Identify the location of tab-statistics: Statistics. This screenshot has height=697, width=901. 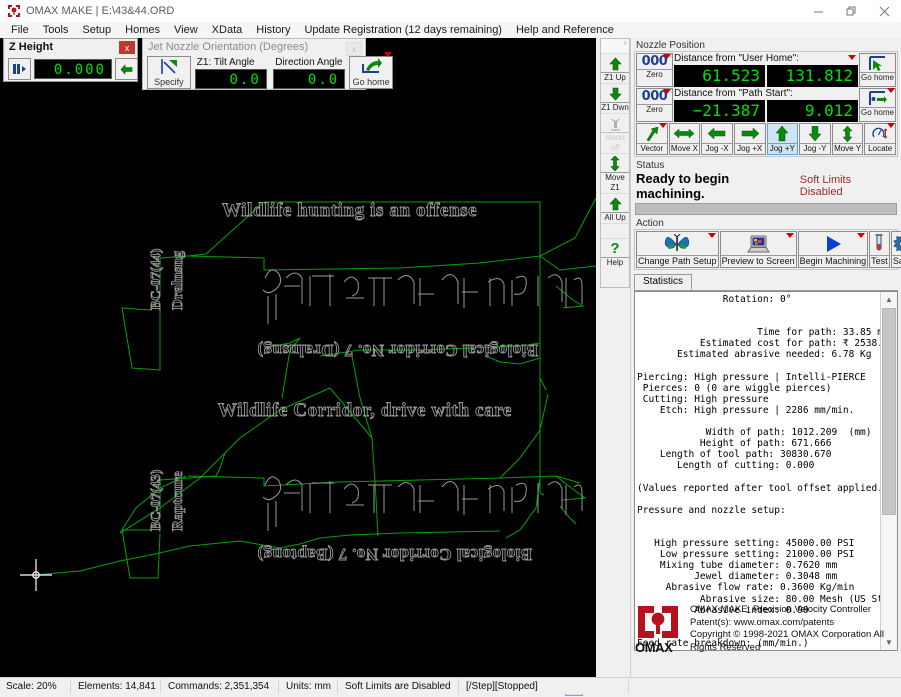
(663, 282).